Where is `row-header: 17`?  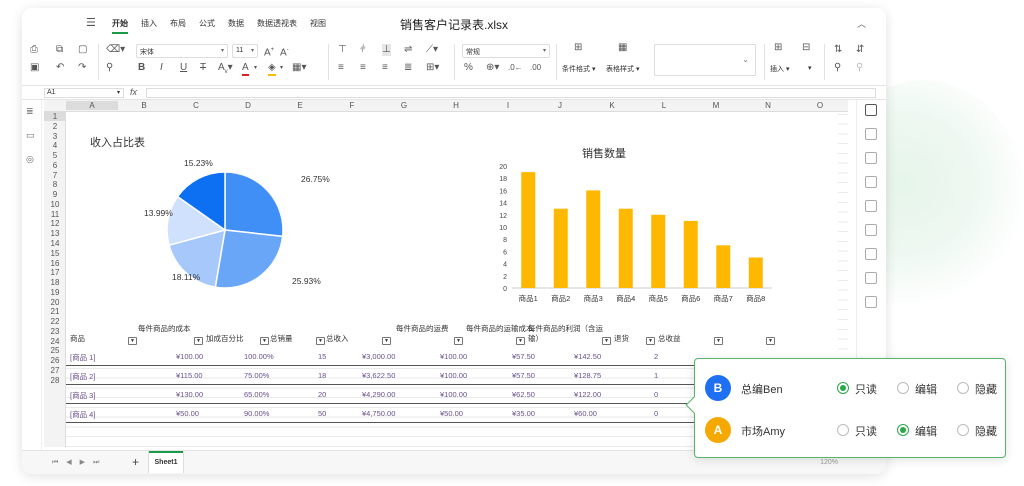 row-header: 17 is located at coordinates (55, 272).